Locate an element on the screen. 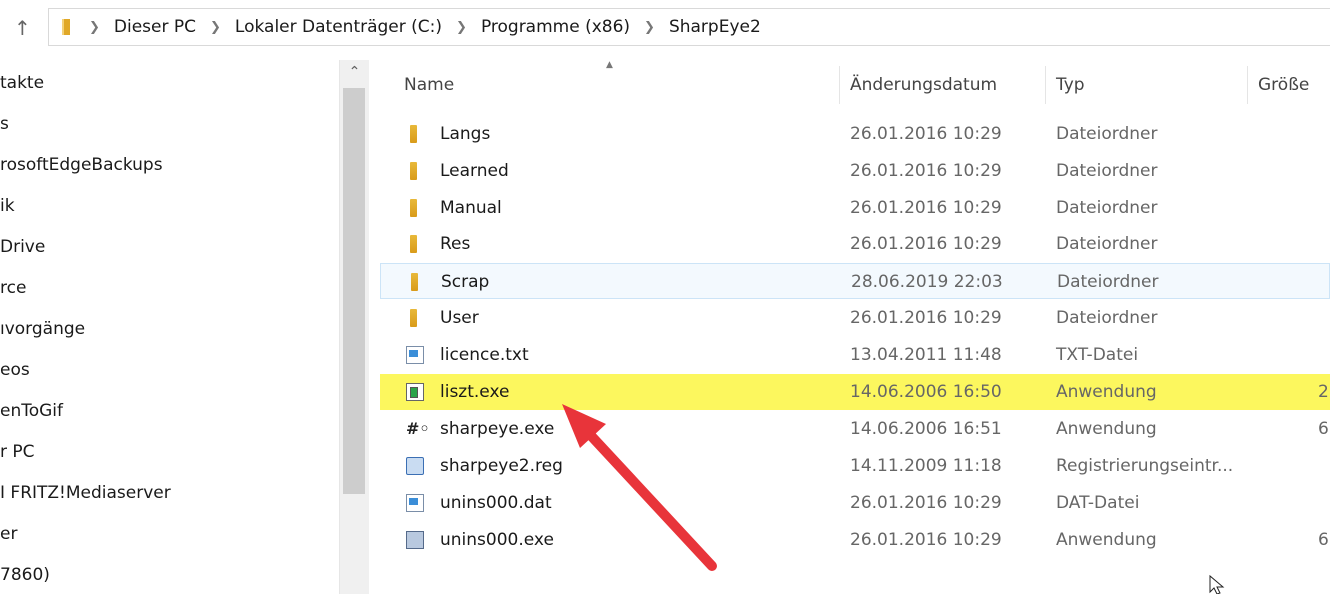 The image size is (1330, 603). nav-scrollbar: ⌃ is located at coordinates (354, 327).